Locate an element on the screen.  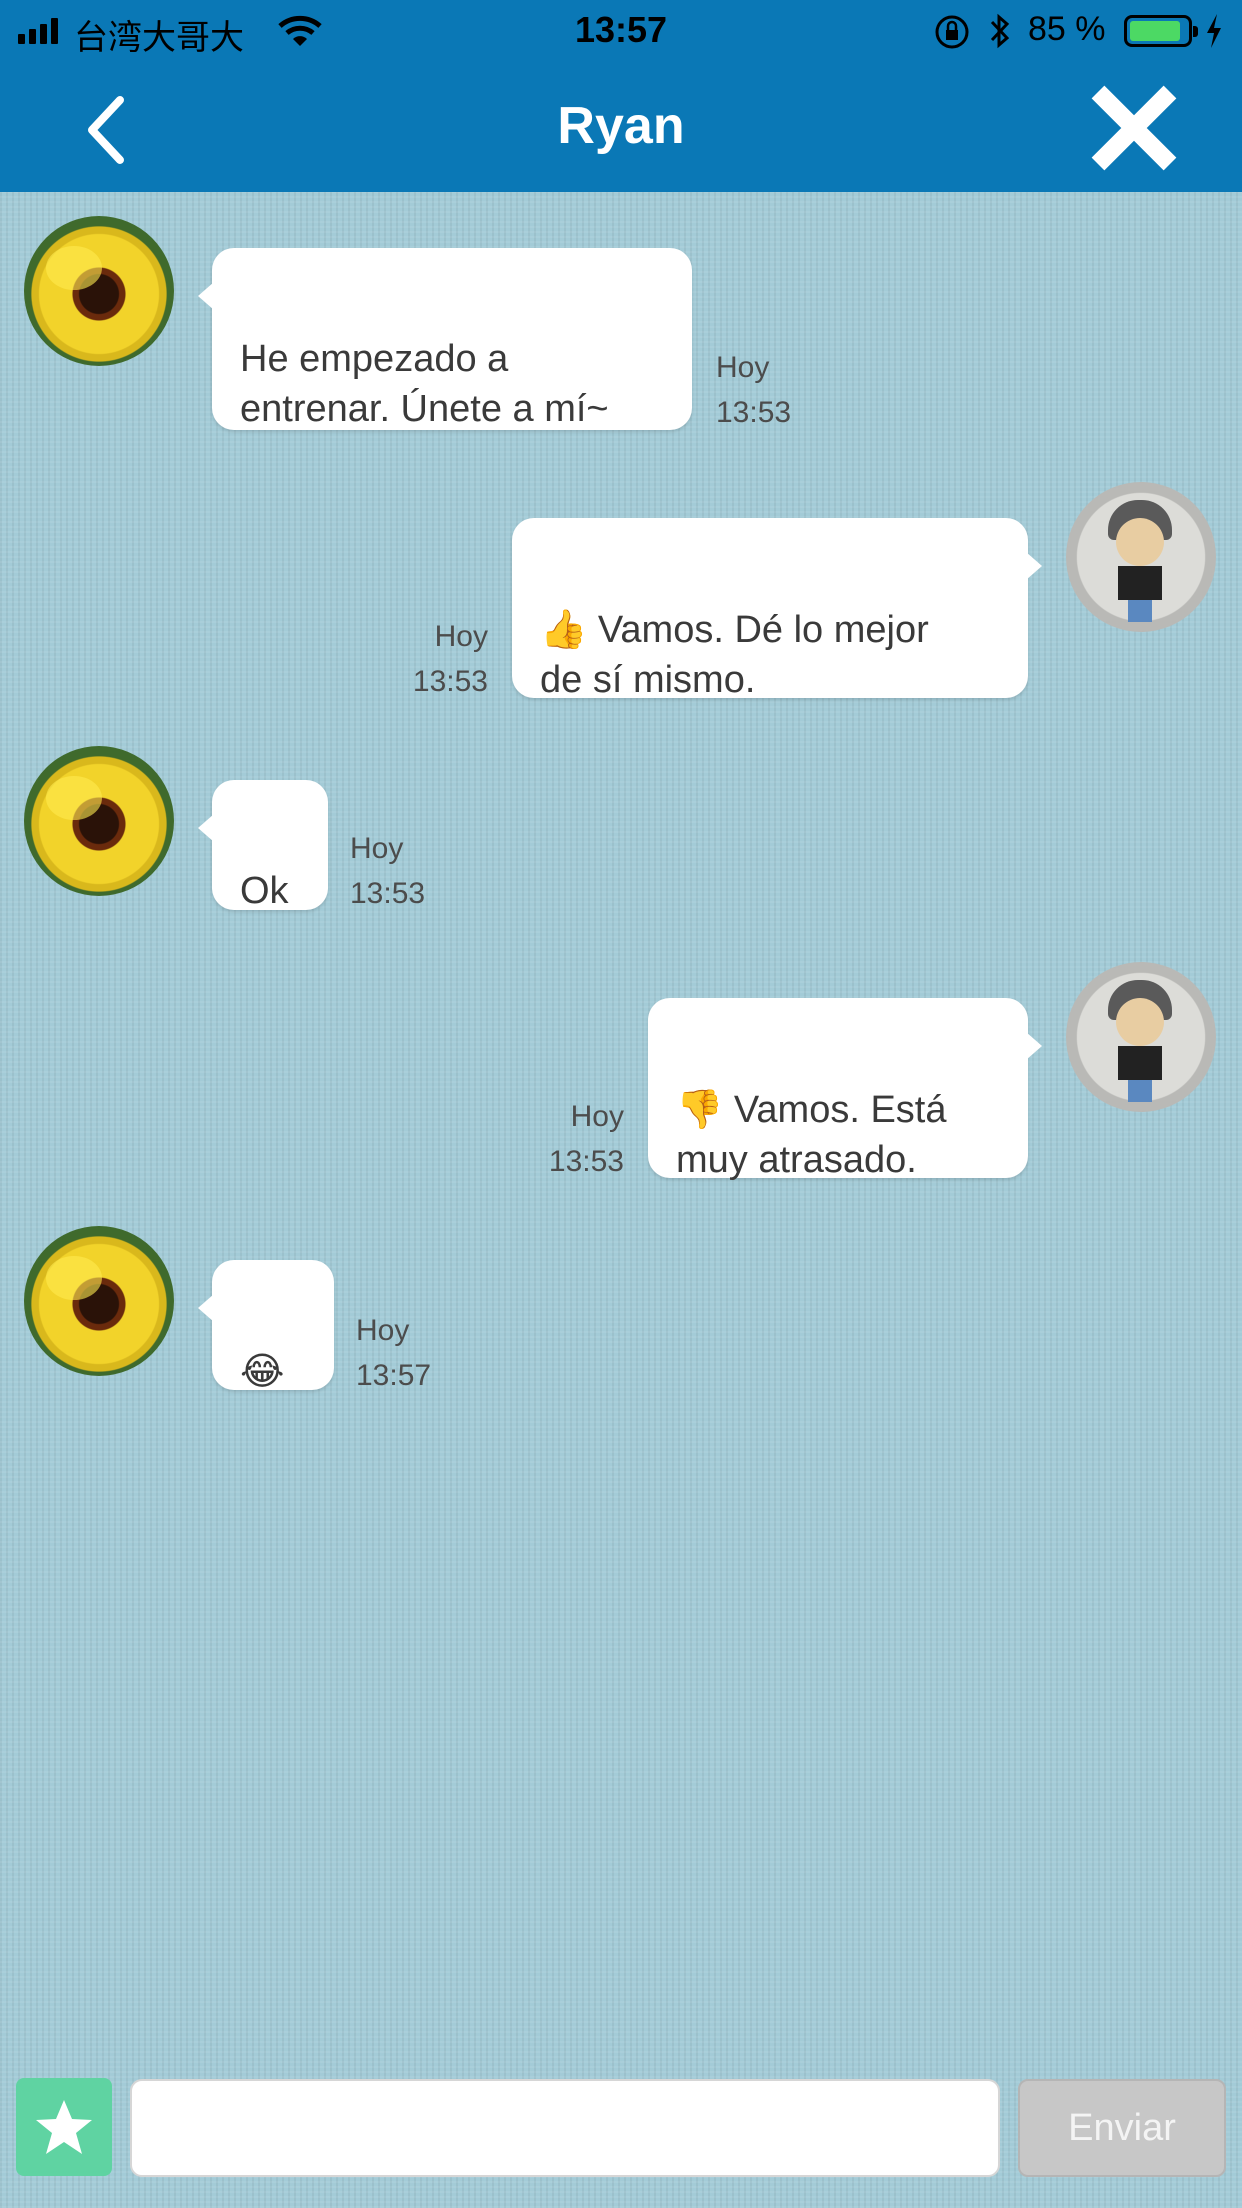
message-bubble: 😂 is located at coordinates (266, 1326).